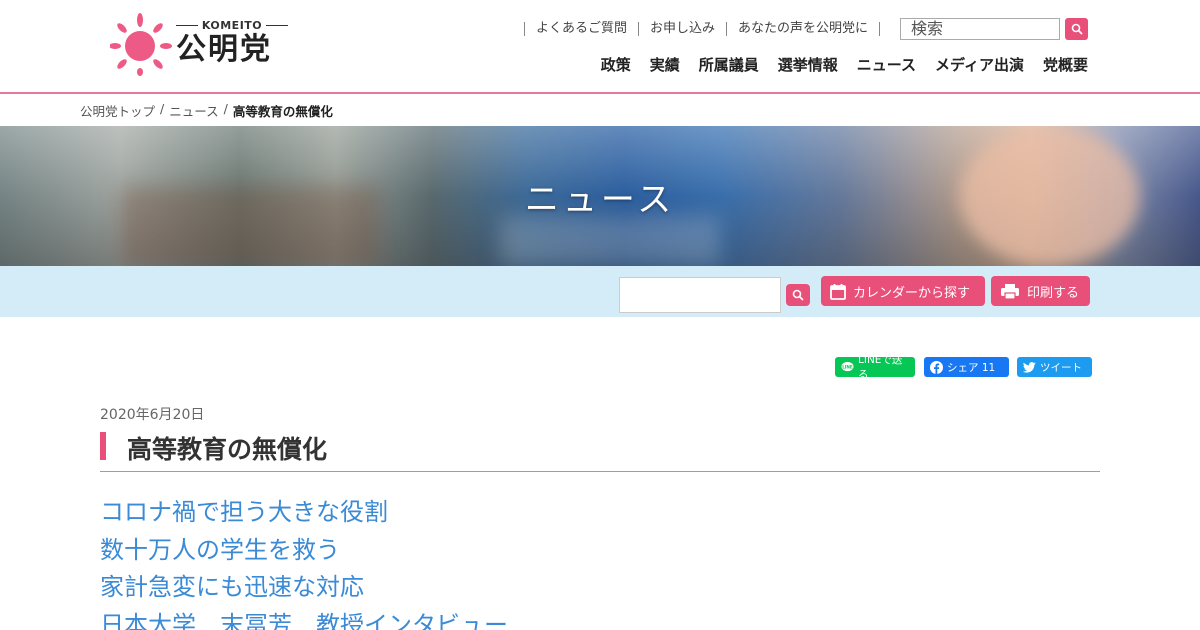 The width and height of the screenshot is (1200, 630). I want to click on twitter-share-label: ツイート, so click(1061, 367).